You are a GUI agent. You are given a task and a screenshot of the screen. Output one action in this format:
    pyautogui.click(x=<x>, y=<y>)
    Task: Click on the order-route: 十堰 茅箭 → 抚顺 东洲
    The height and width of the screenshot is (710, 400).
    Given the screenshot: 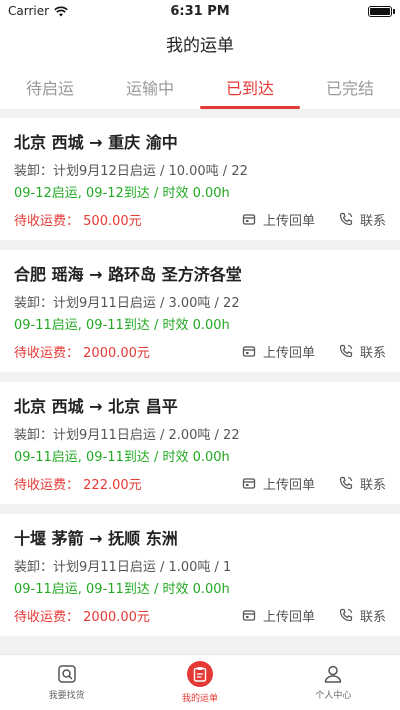 What is the action you would take?
    pyautogui.click(x=96, y=538)
    